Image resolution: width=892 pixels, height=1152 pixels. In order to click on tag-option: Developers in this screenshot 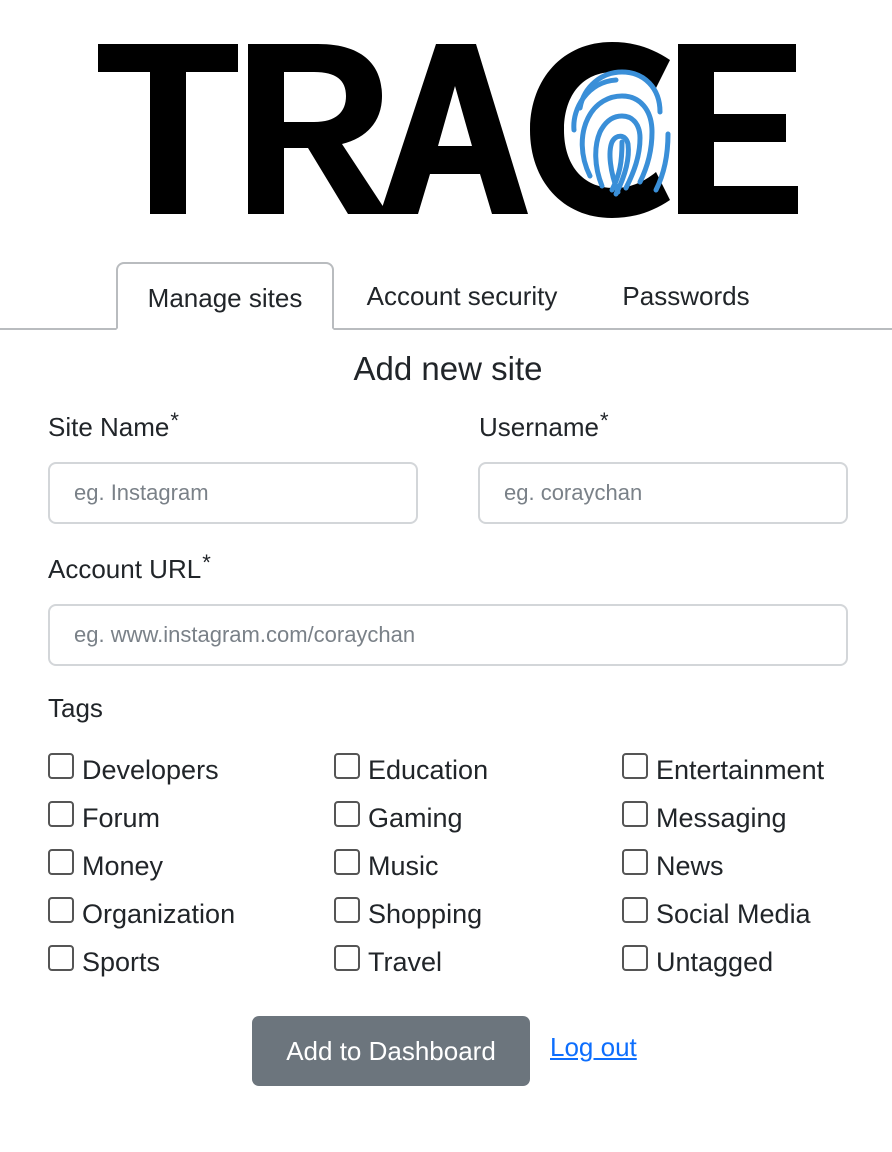, I will do `click(133, 769)`.